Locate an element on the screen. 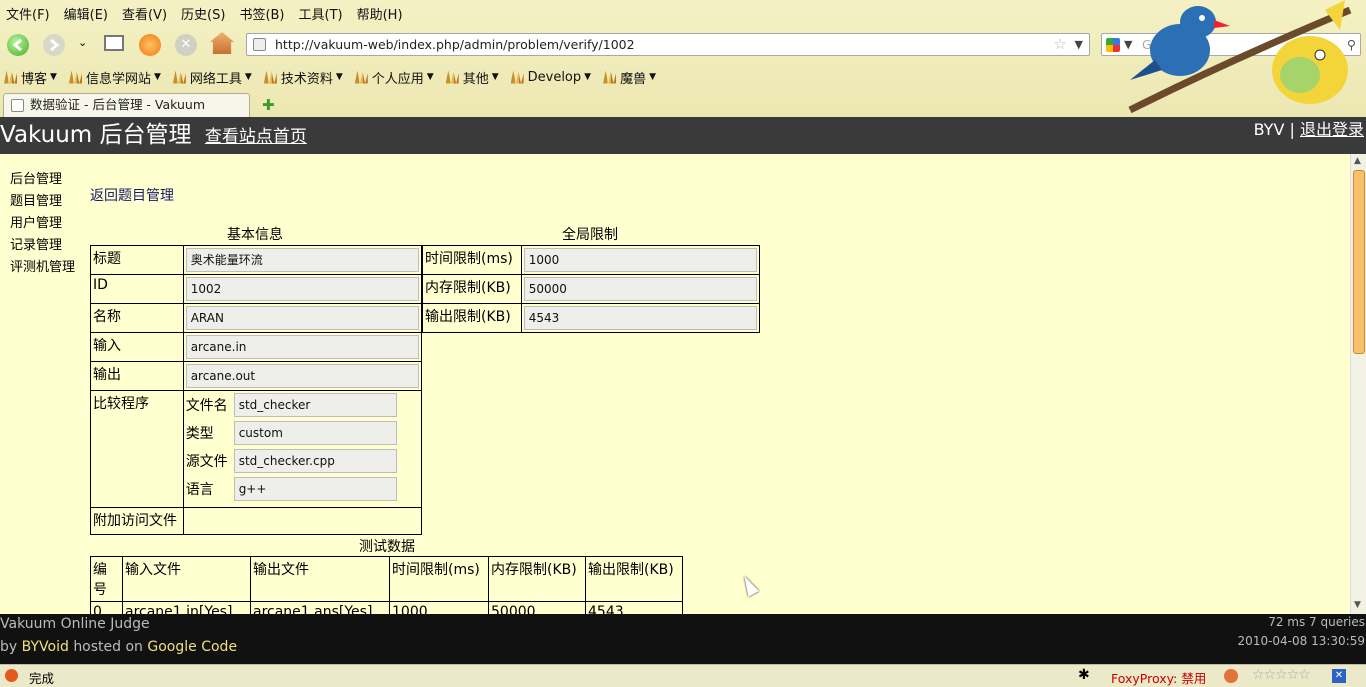  back-to-problems-link: 返回题目管理 is located at coordinates (132, 195).